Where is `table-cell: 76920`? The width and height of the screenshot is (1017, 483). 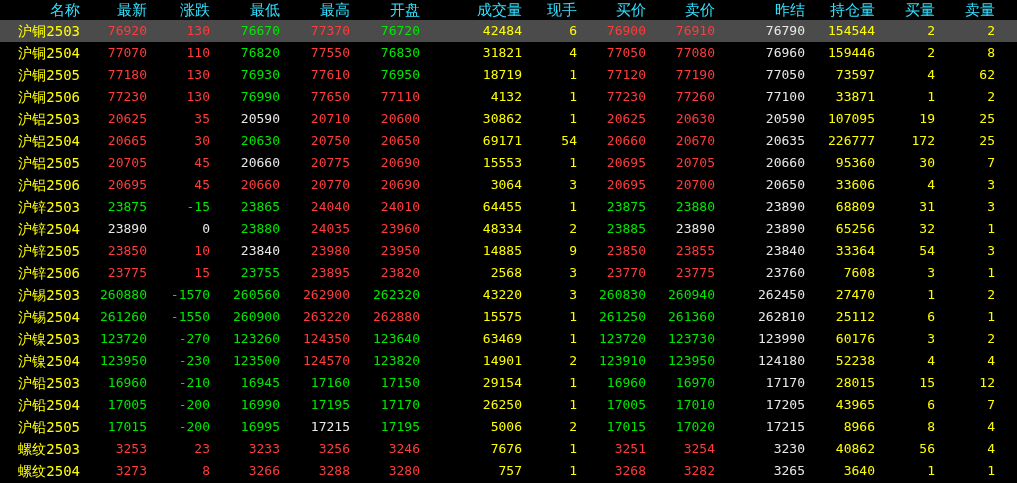
table-cell: 76920 is located at coordinates (127, 31).